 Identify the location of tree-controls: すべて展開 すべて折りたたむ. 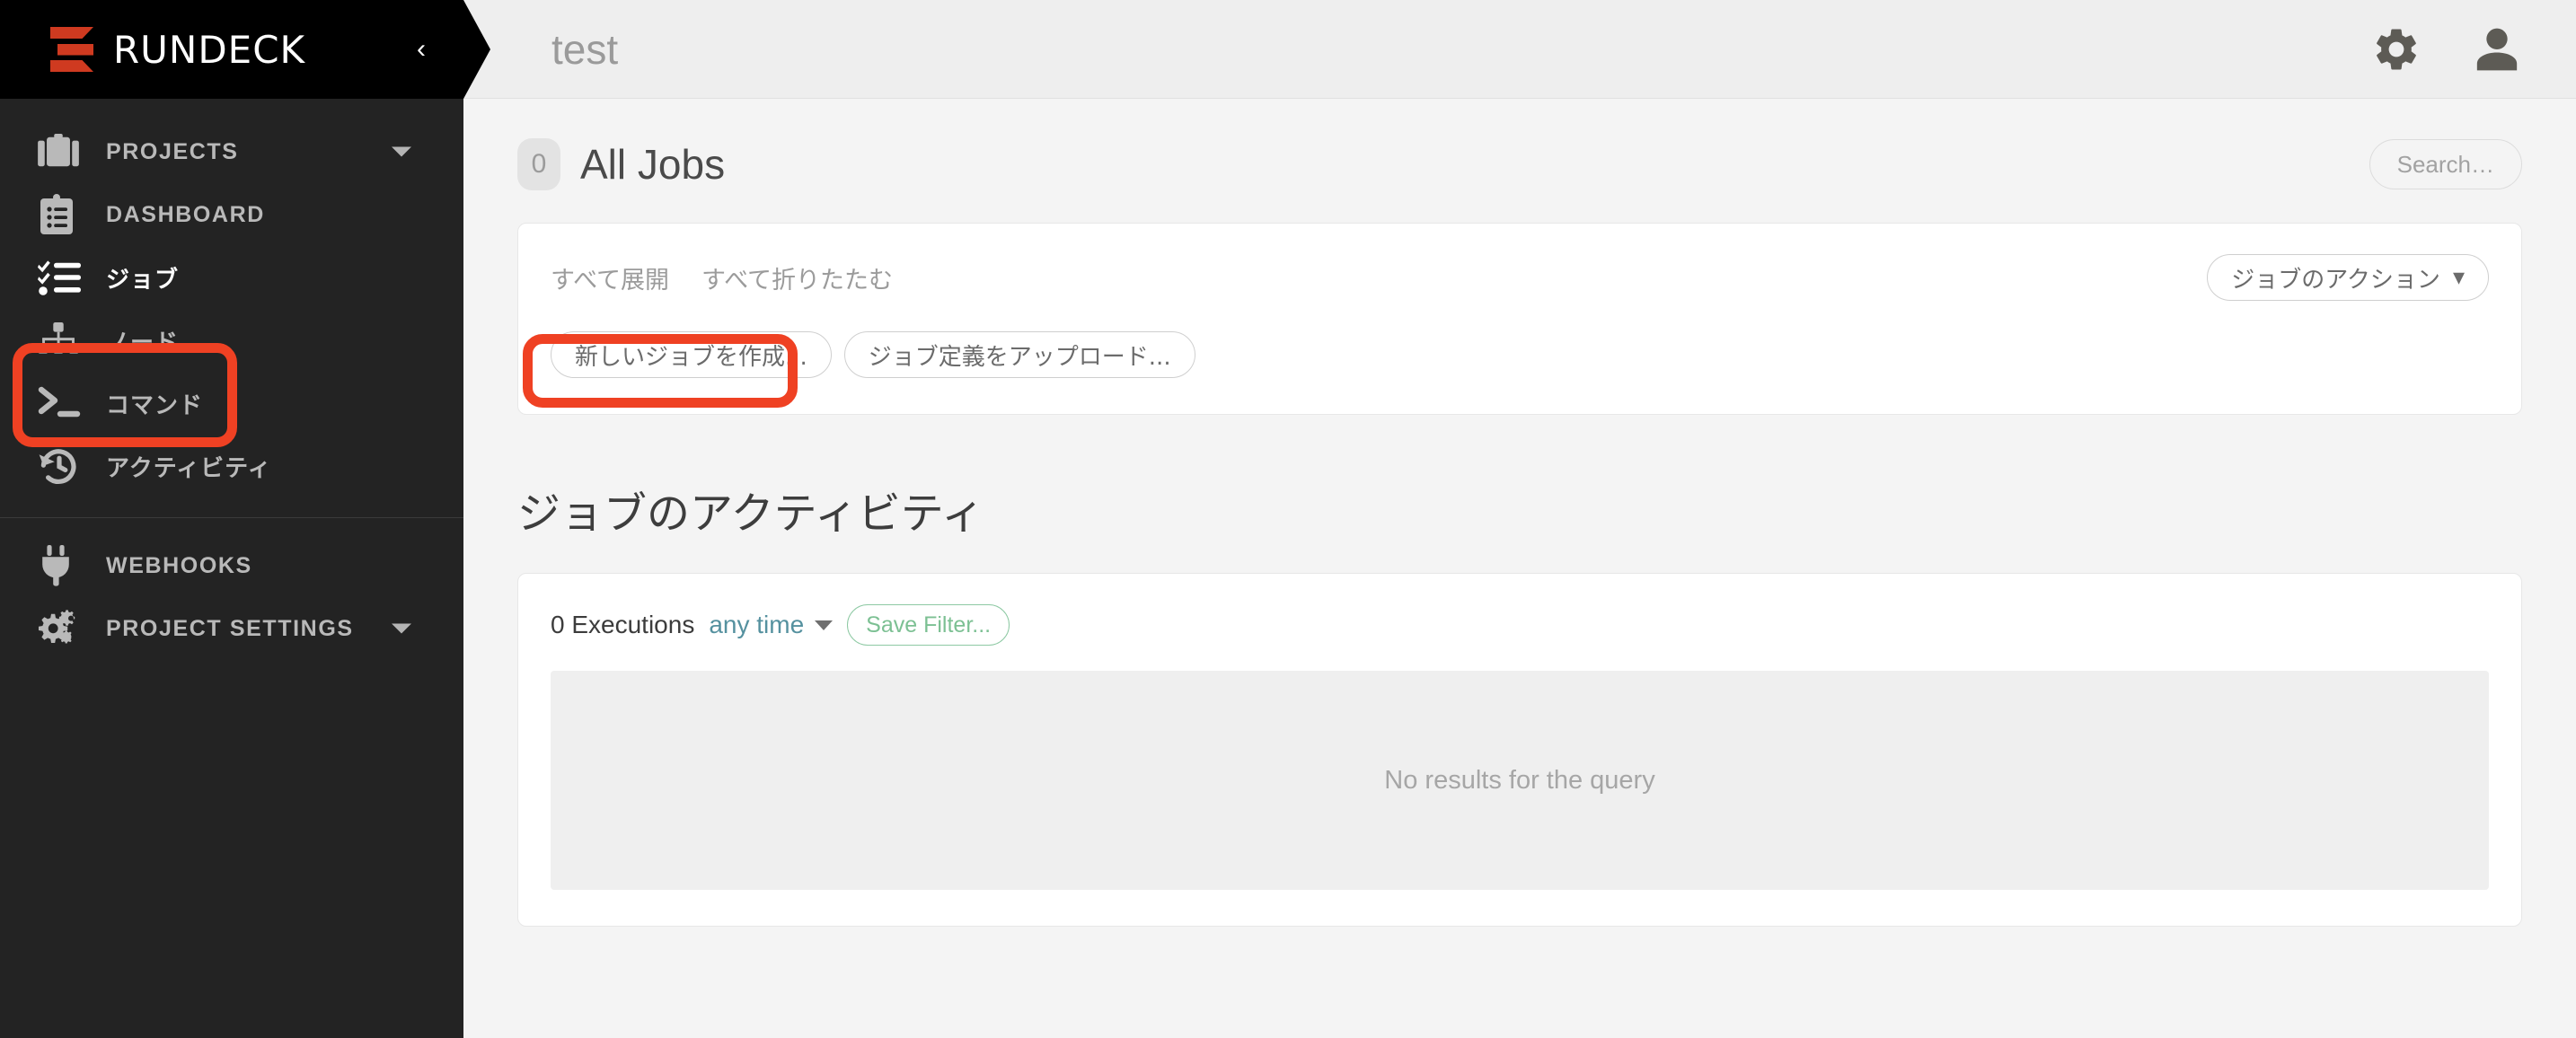
(722, 277).